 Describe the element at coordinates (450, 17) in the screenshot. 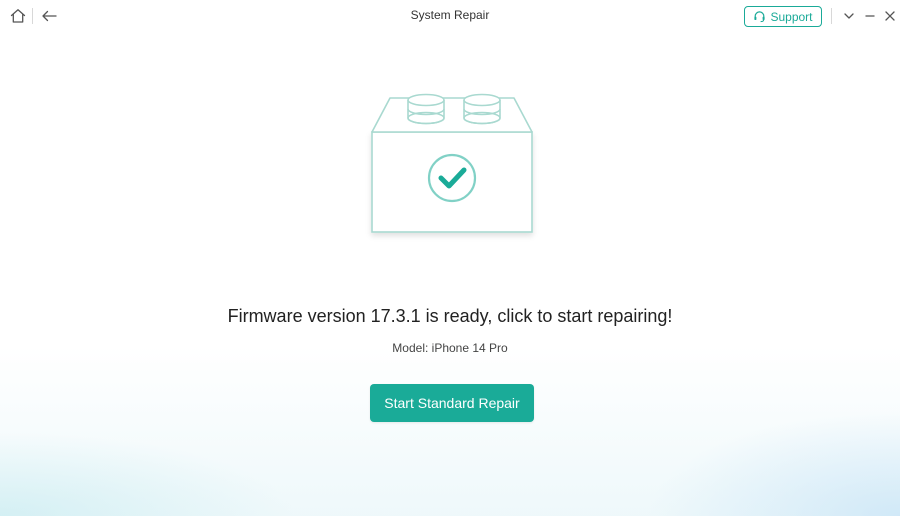

I see `title-bar: System Repair Support` at that location.